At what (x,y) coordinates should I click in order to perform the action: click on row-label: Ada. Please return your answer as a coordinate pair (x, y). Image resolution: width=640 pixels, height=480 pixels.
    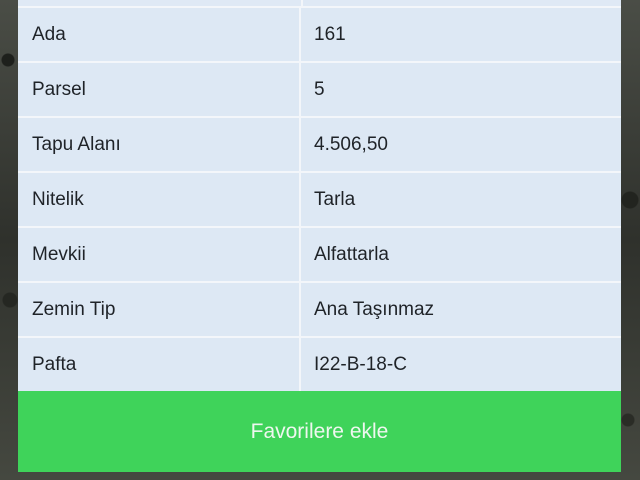
    Looking at the image, I should click on (159, 34).